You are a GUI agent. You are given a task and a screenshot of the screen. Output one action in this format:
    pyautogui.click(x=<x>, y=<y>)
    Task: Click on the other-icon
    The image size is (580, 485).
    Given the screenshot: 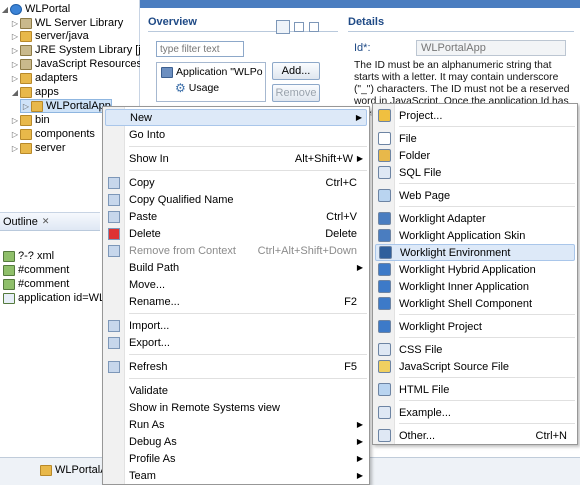 What is the action you would take?
    pyautogui.click(x=384, y=435)
    